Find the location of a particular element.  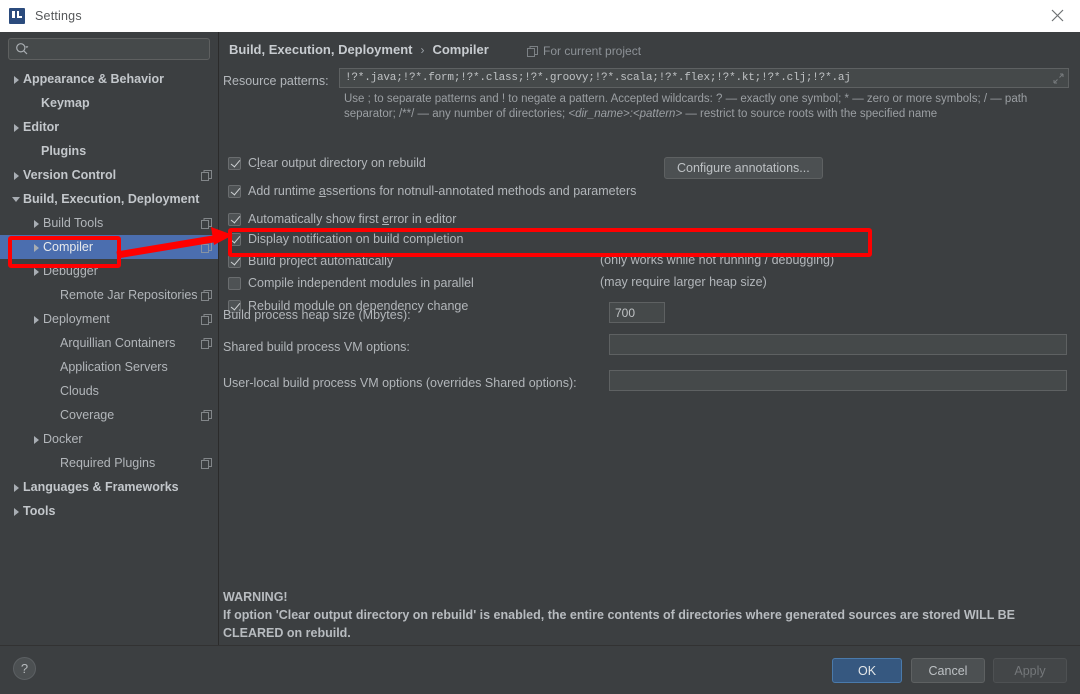

userlocal-vm-options-input is located at coordinates (840, 380).